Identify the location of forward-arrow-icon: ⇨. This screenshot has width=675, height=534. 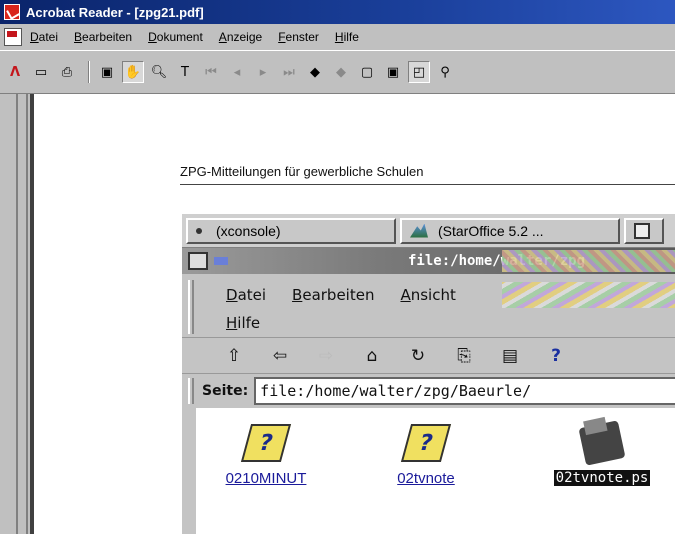
(326, 356).